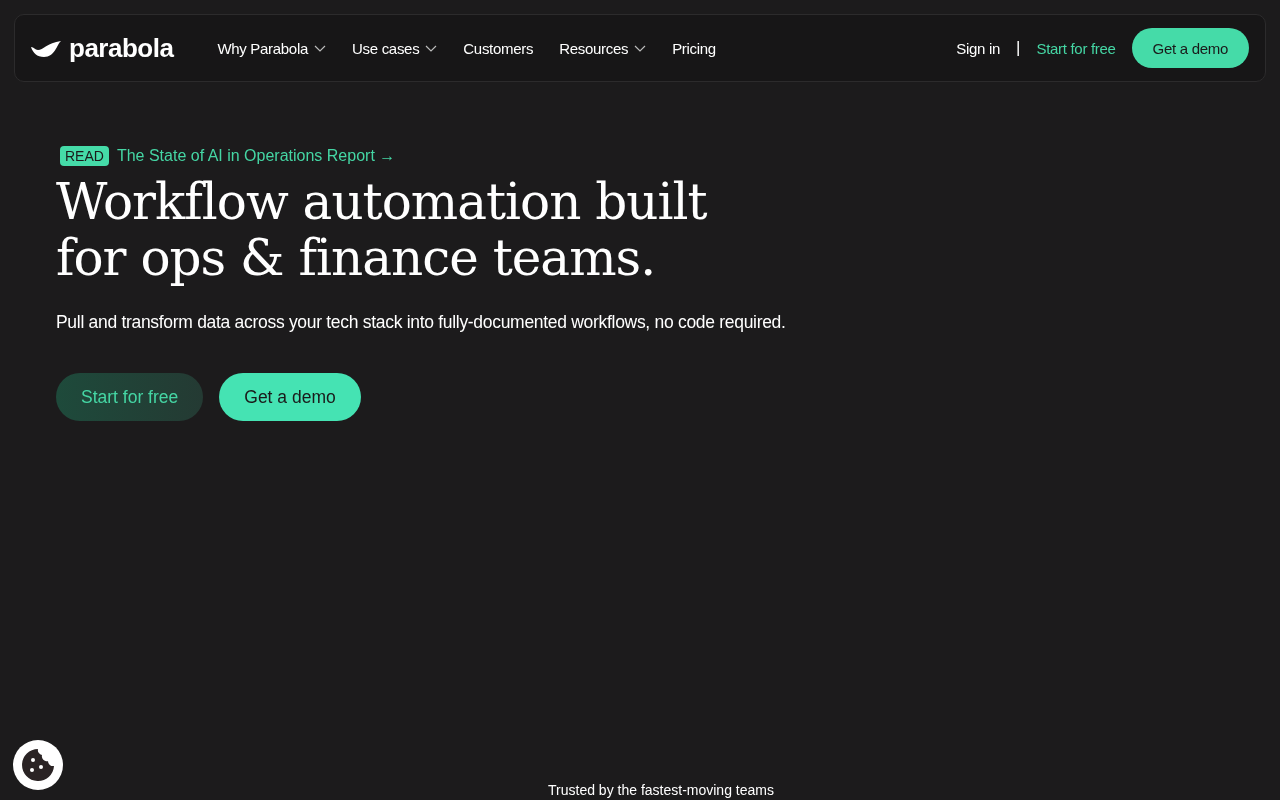 This screenshot has width=1280, height=800. What do you see at coordinates (978, 48) in the screenshot?
I see `sign-in-link: Sign in` at bounding box center [978, 48].